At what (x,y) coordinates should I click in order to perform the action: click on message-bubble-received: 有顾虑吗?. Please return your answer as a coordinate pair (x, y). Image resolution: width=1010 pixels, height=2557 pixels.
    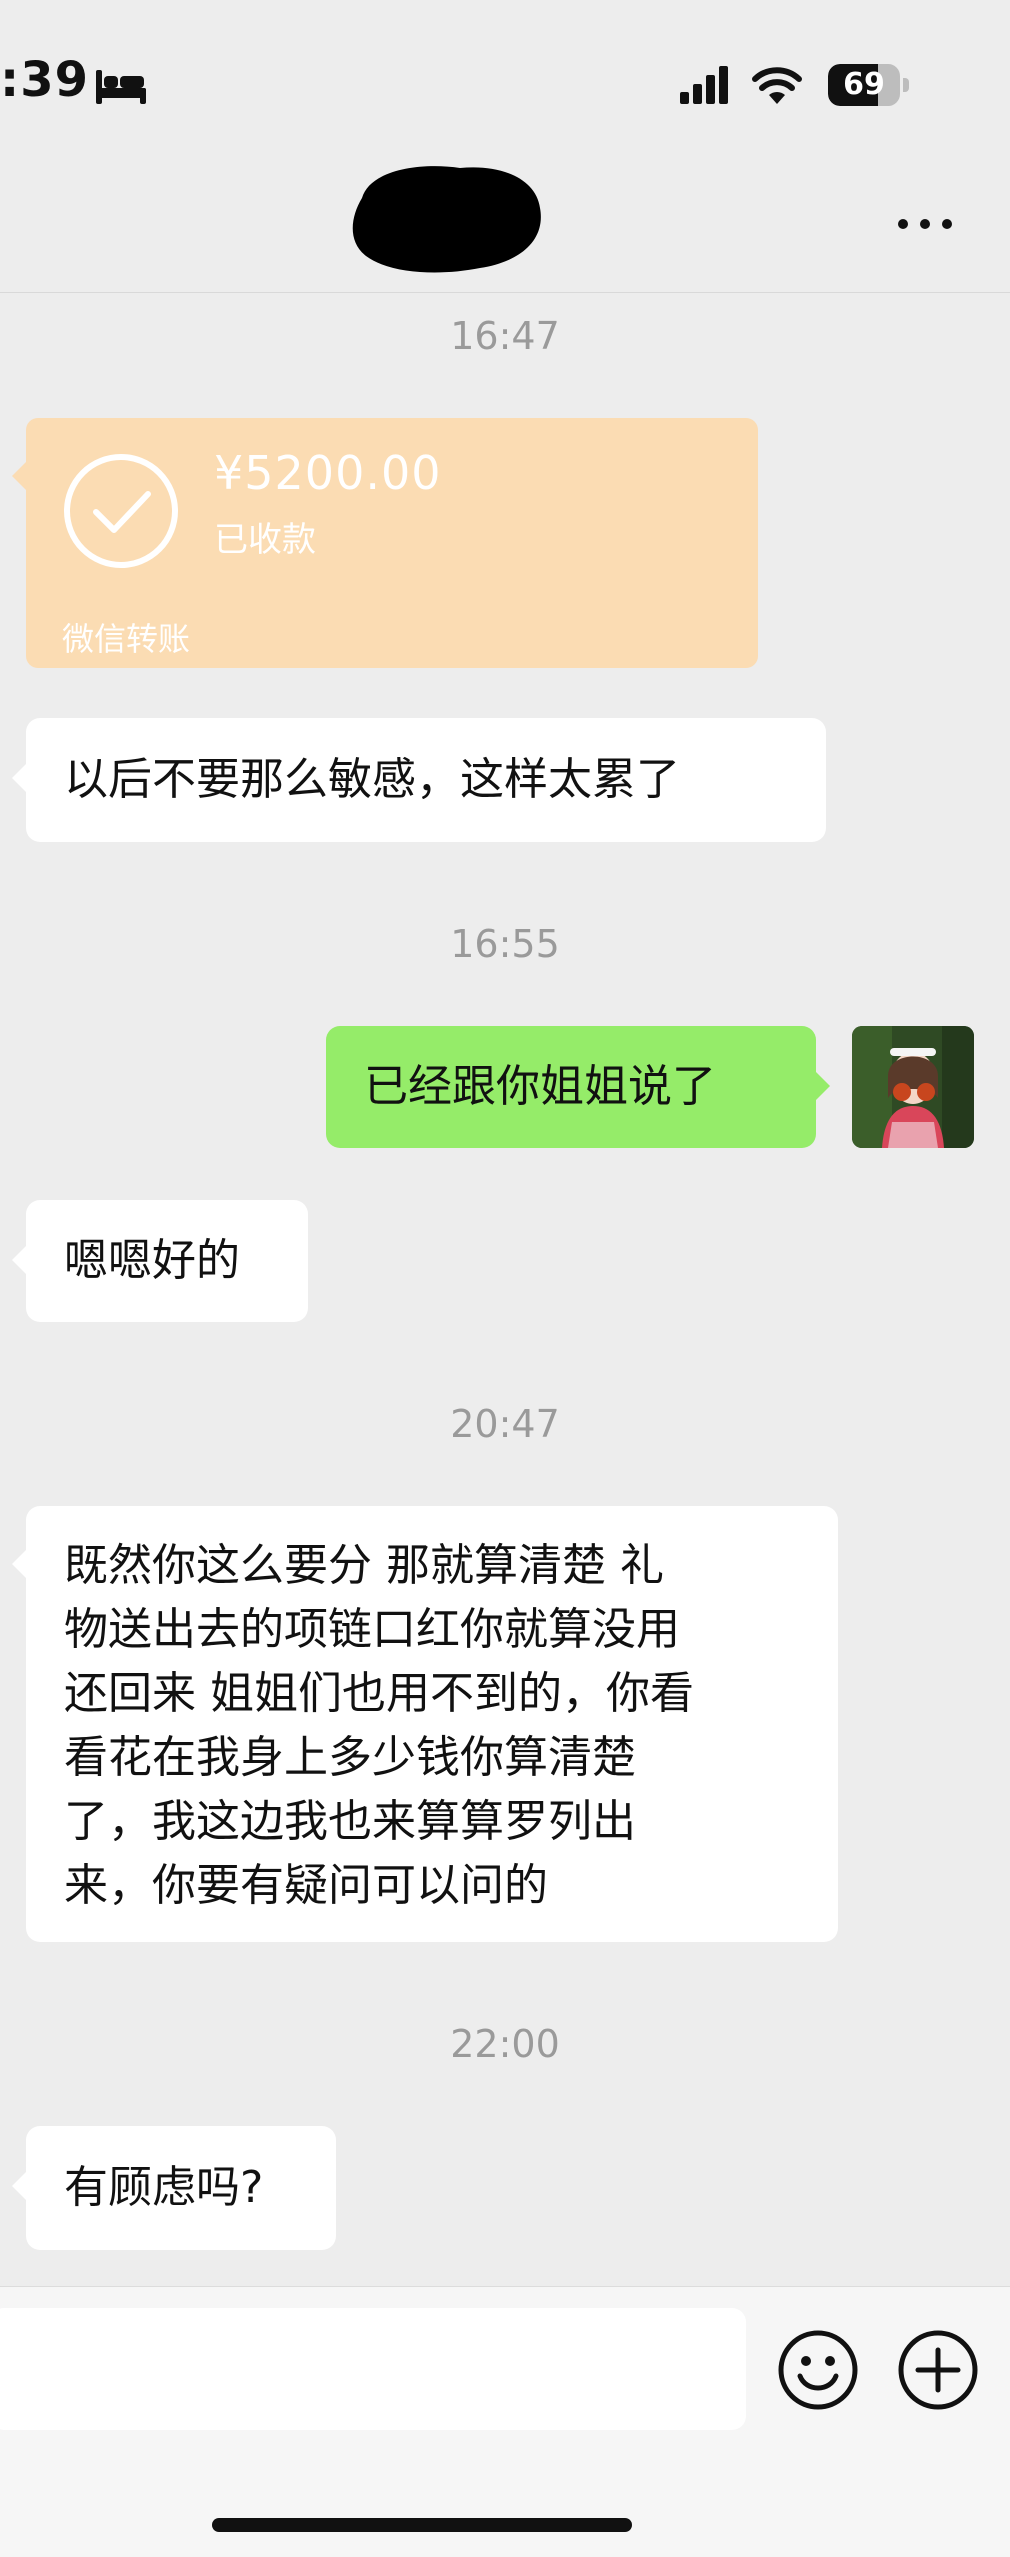
    Looking at the image, I should click on (181, 2188).